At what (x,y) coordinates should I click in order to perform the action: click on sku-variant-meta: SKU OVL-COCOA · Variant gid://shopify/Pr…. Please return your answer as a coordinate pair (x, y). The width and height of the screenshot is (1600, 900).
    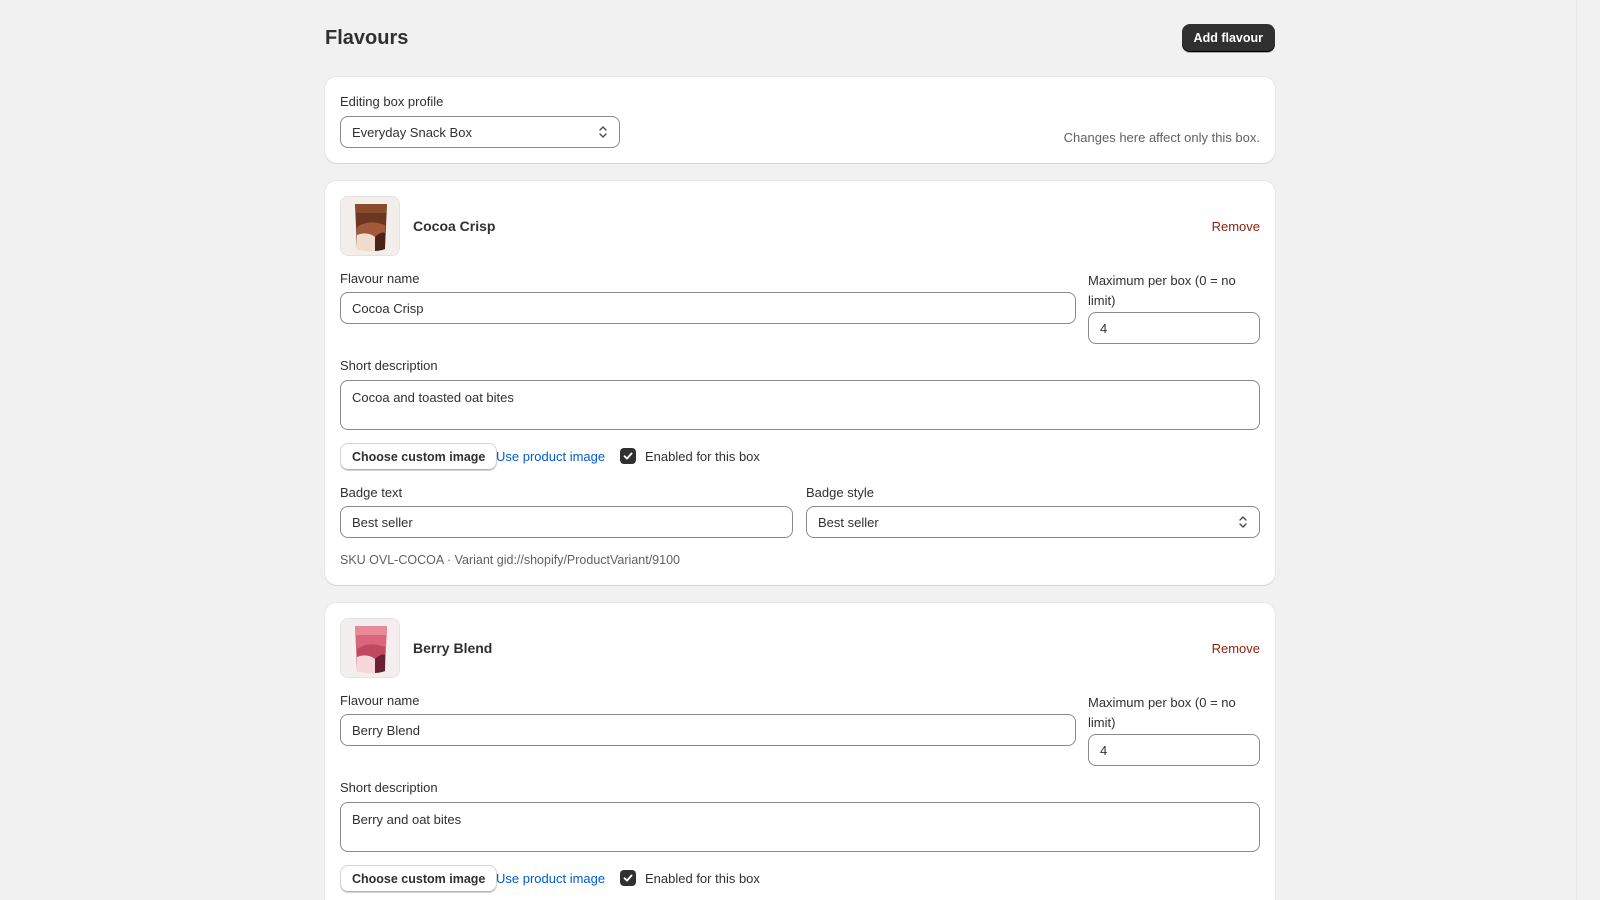
    Looking at the image, I should click on (510, 560).